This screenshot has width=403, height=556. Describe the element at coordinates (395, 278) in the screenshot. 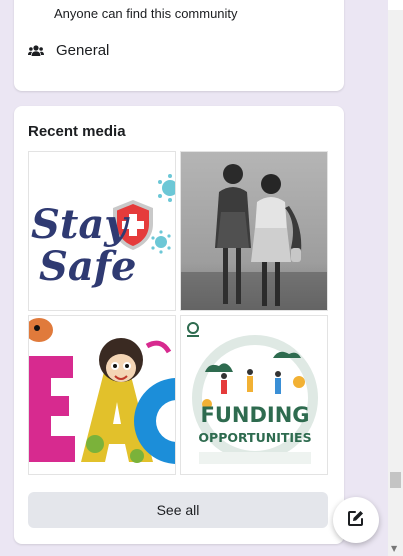

I see `scrollbar: ▼` at that location.